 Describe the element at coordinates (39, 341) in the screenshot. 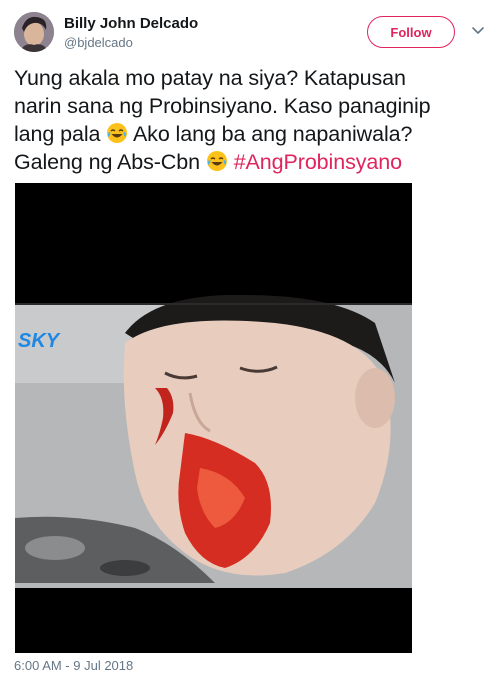

I see `sky-watermark: SKY` at that location.